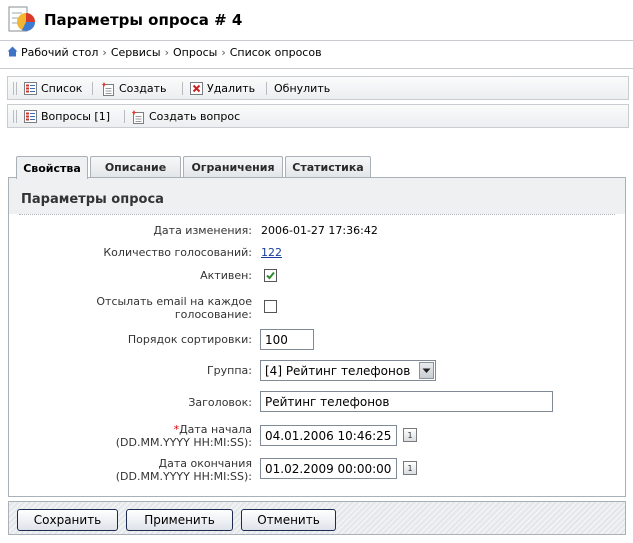 The height and width of the screenshot is (543, 633). Describe the element at coordinates (231, 88) in the screenshot. I see `delete-button-label: Удалить` at that location.